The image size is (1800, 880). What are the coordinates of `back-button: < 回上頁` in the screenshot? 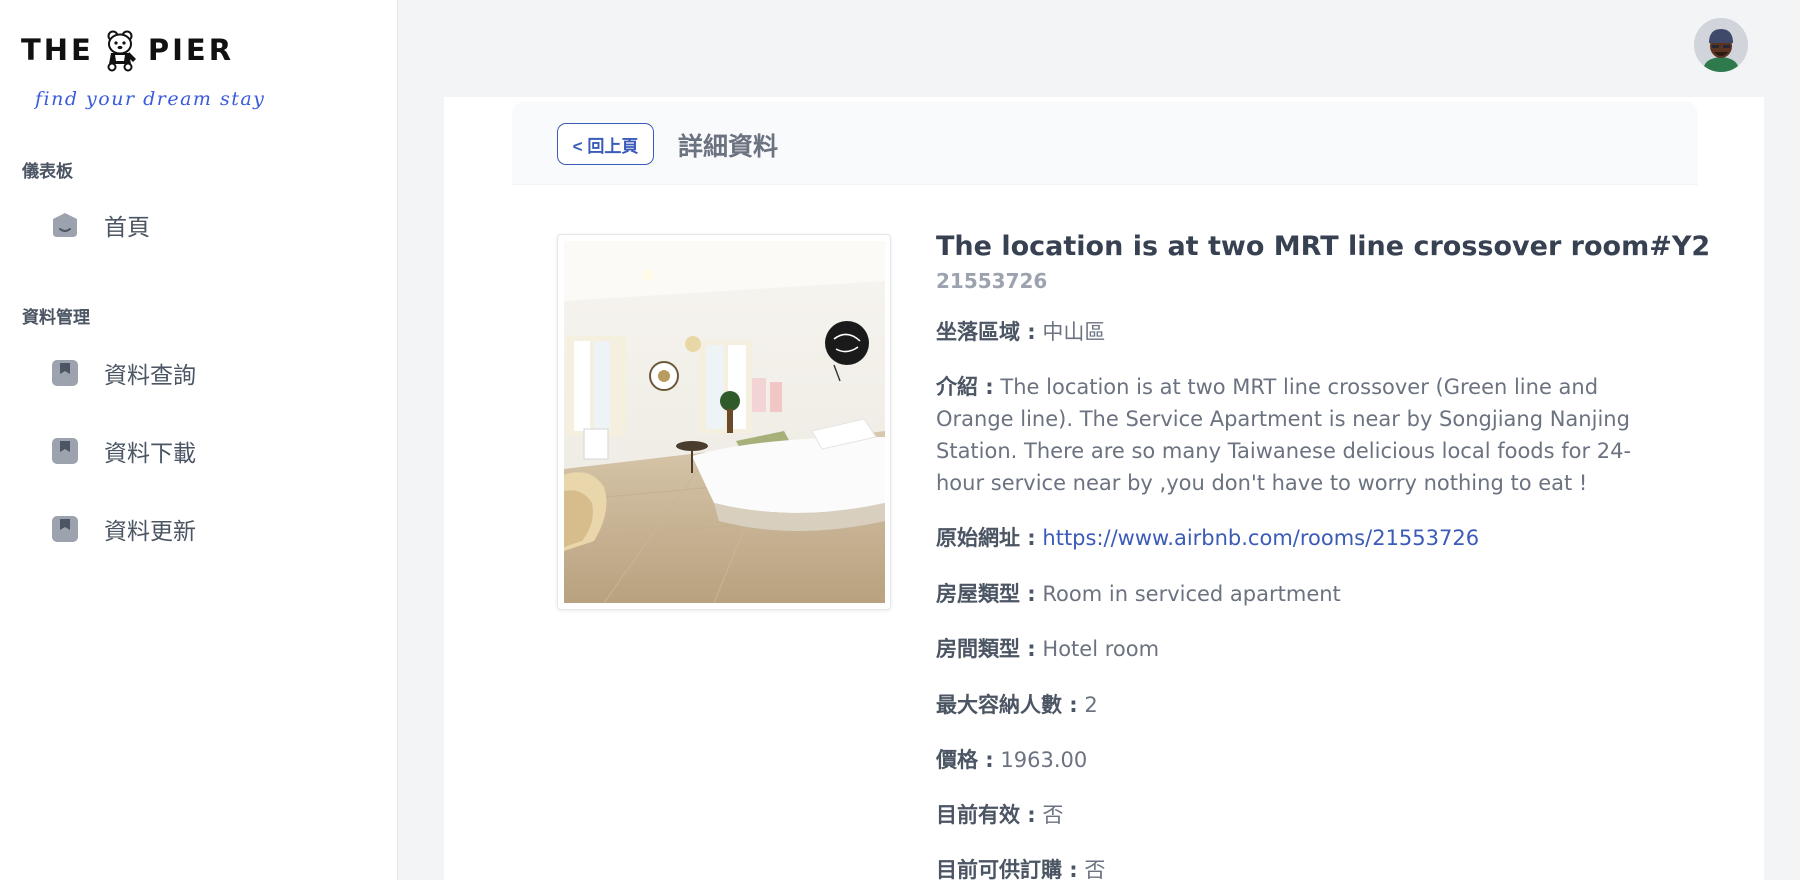 It's located at (605, 144).